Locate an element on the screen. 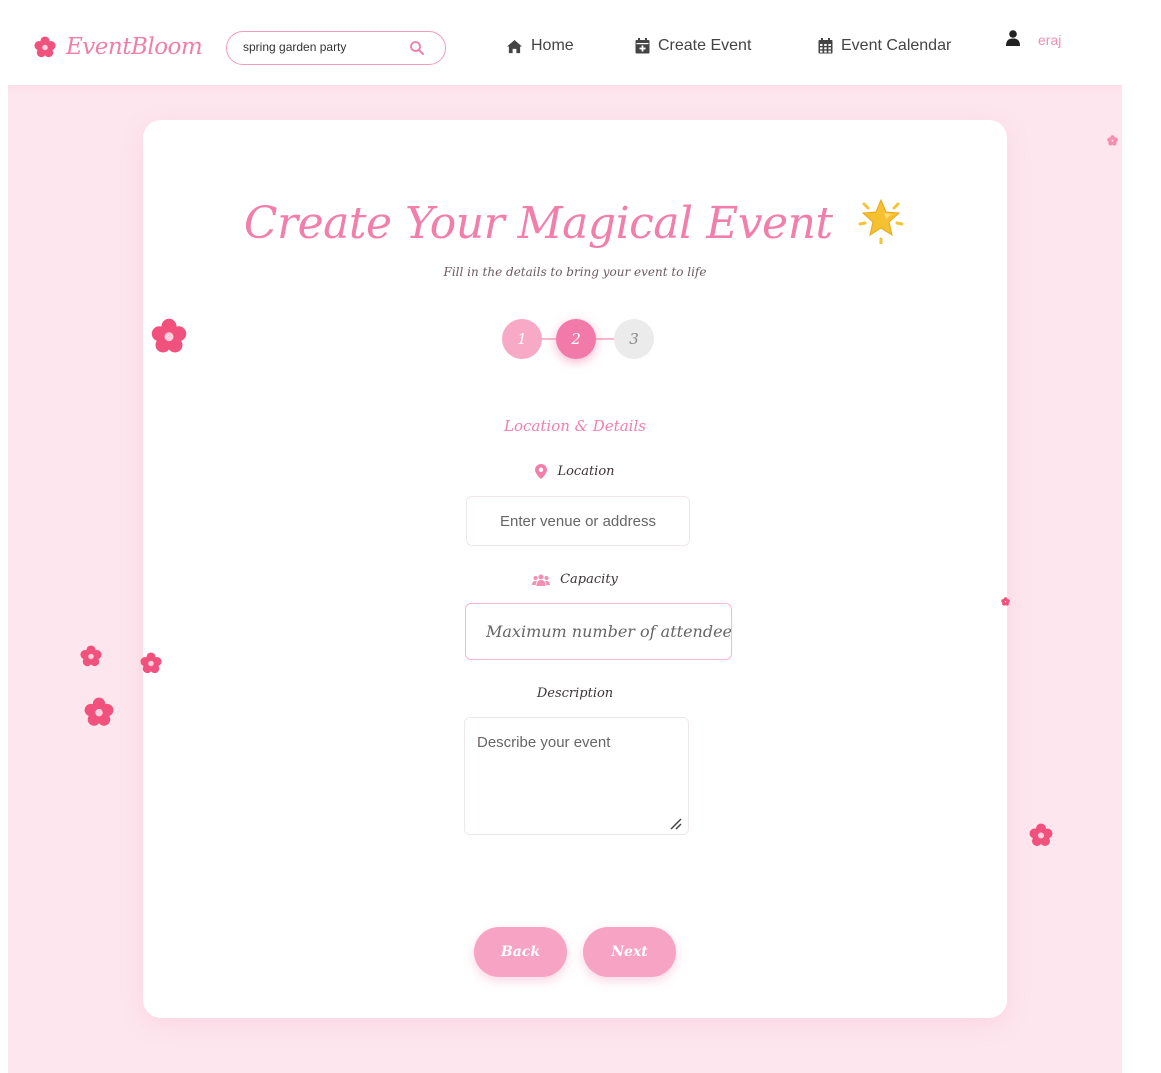 The width and height of the screenshot is (1161, 1073). home-icon is located at coordinates (514, 46).